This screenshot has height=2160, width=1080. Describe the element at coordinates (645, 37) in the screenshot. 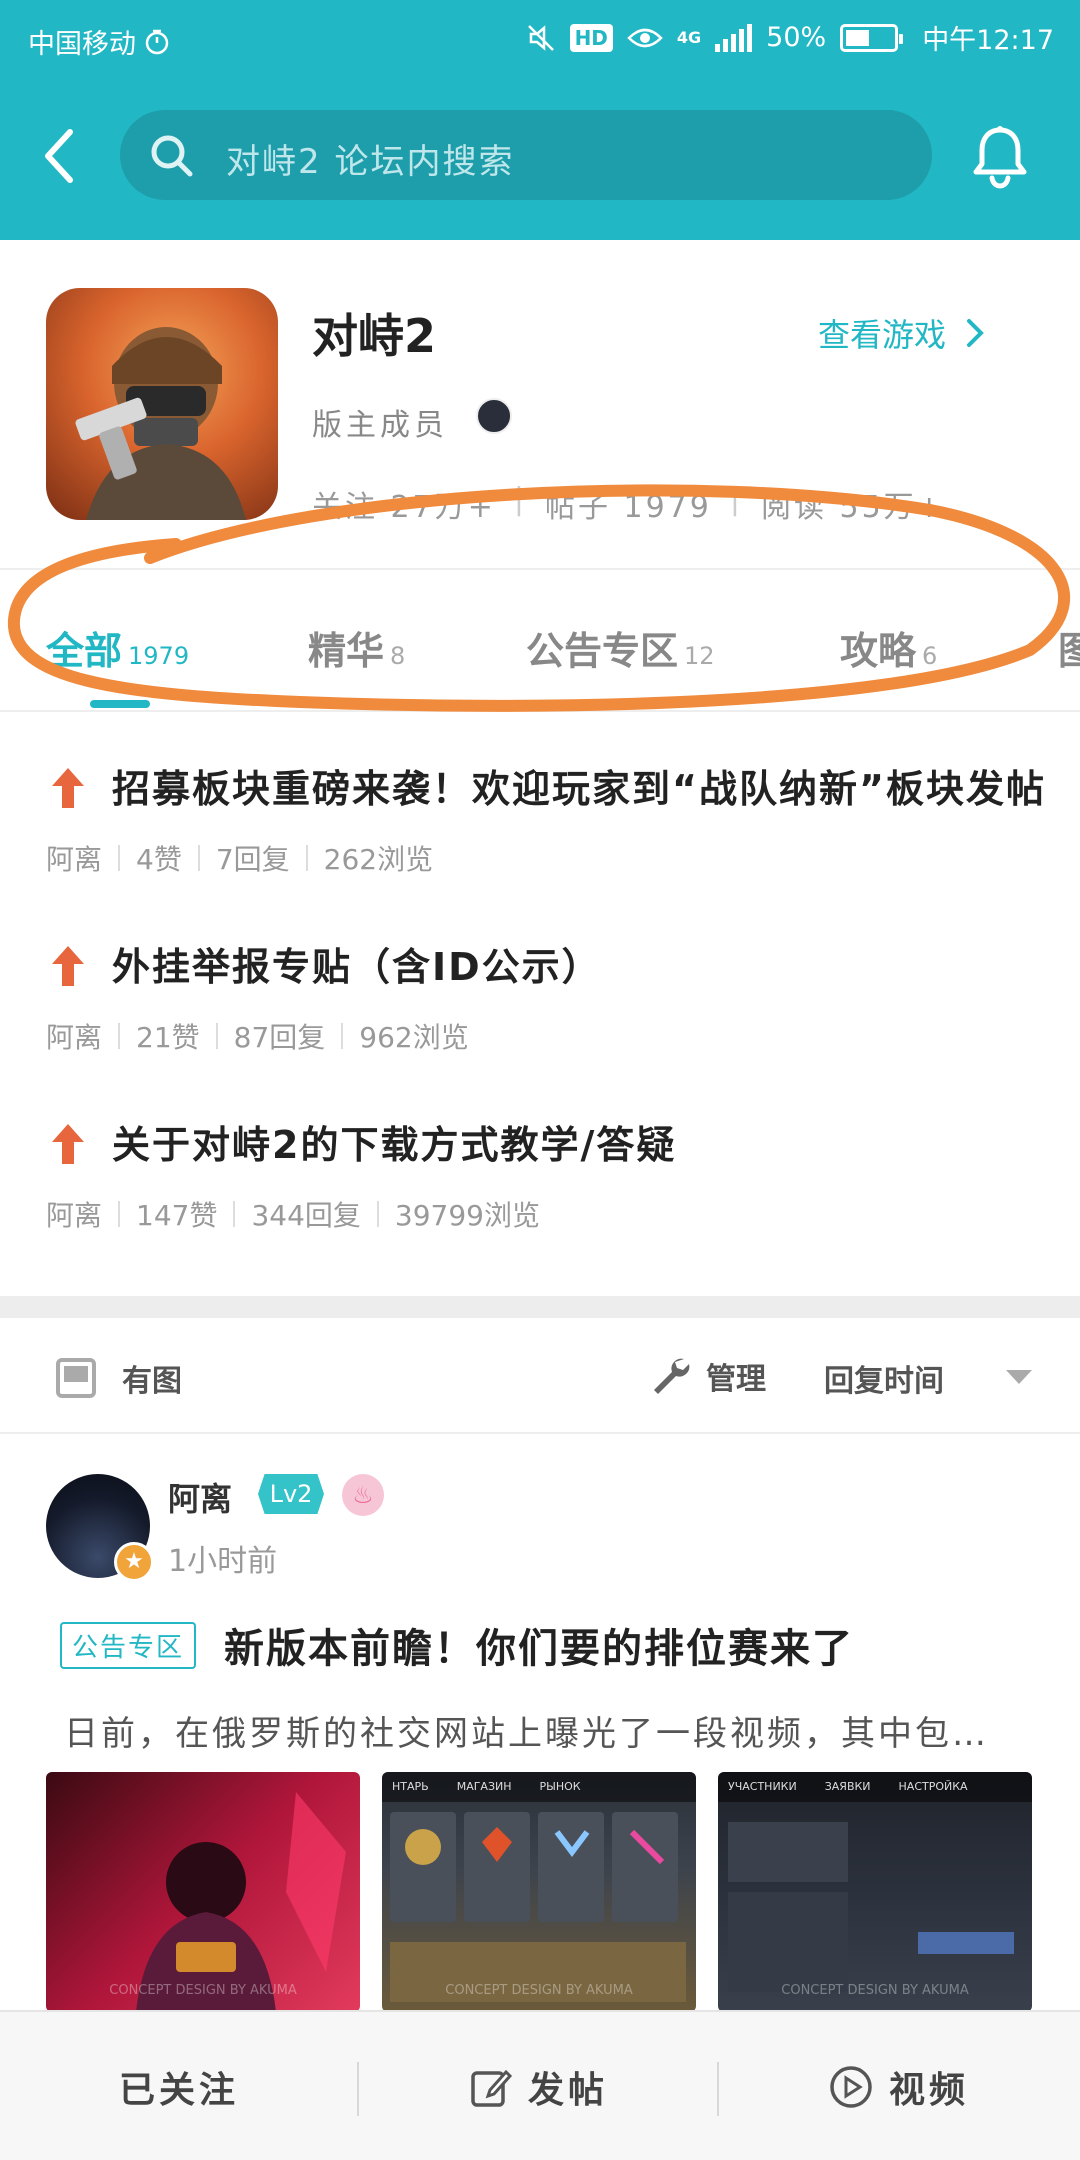

I see `eye-icon` at that location.